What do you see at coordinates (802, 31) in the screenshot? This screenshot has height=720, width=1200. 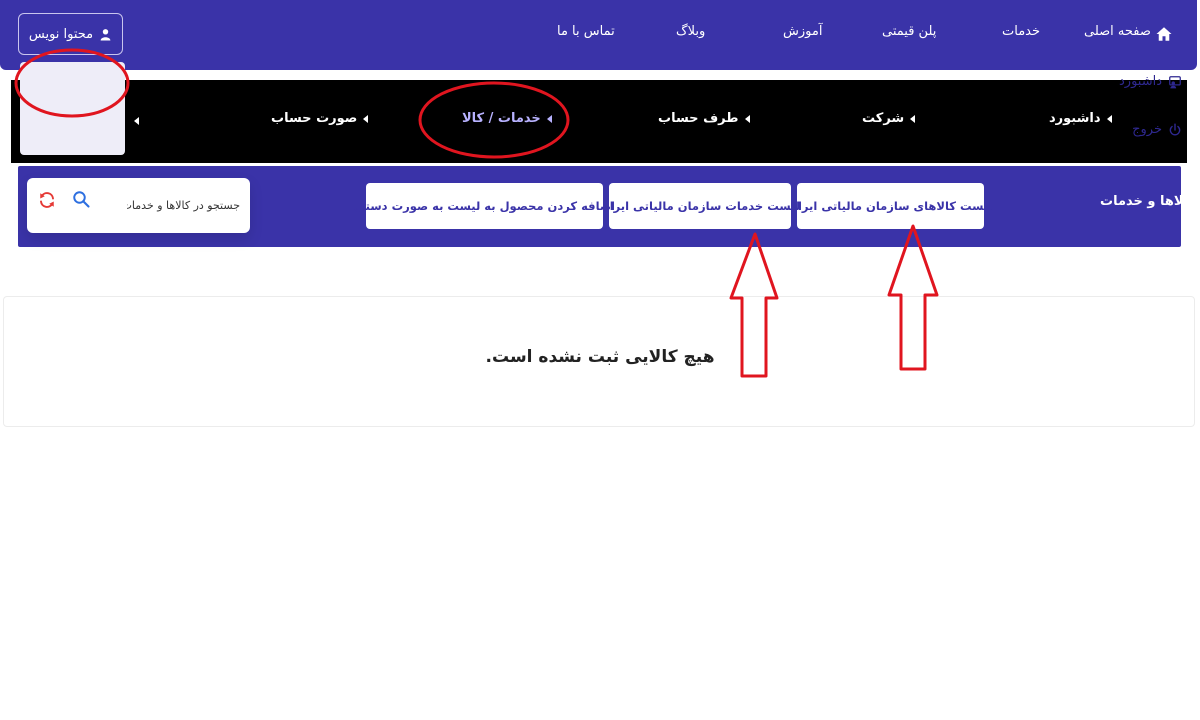 I see `nav-learning: آموزش` at bounding box center [802, 31].